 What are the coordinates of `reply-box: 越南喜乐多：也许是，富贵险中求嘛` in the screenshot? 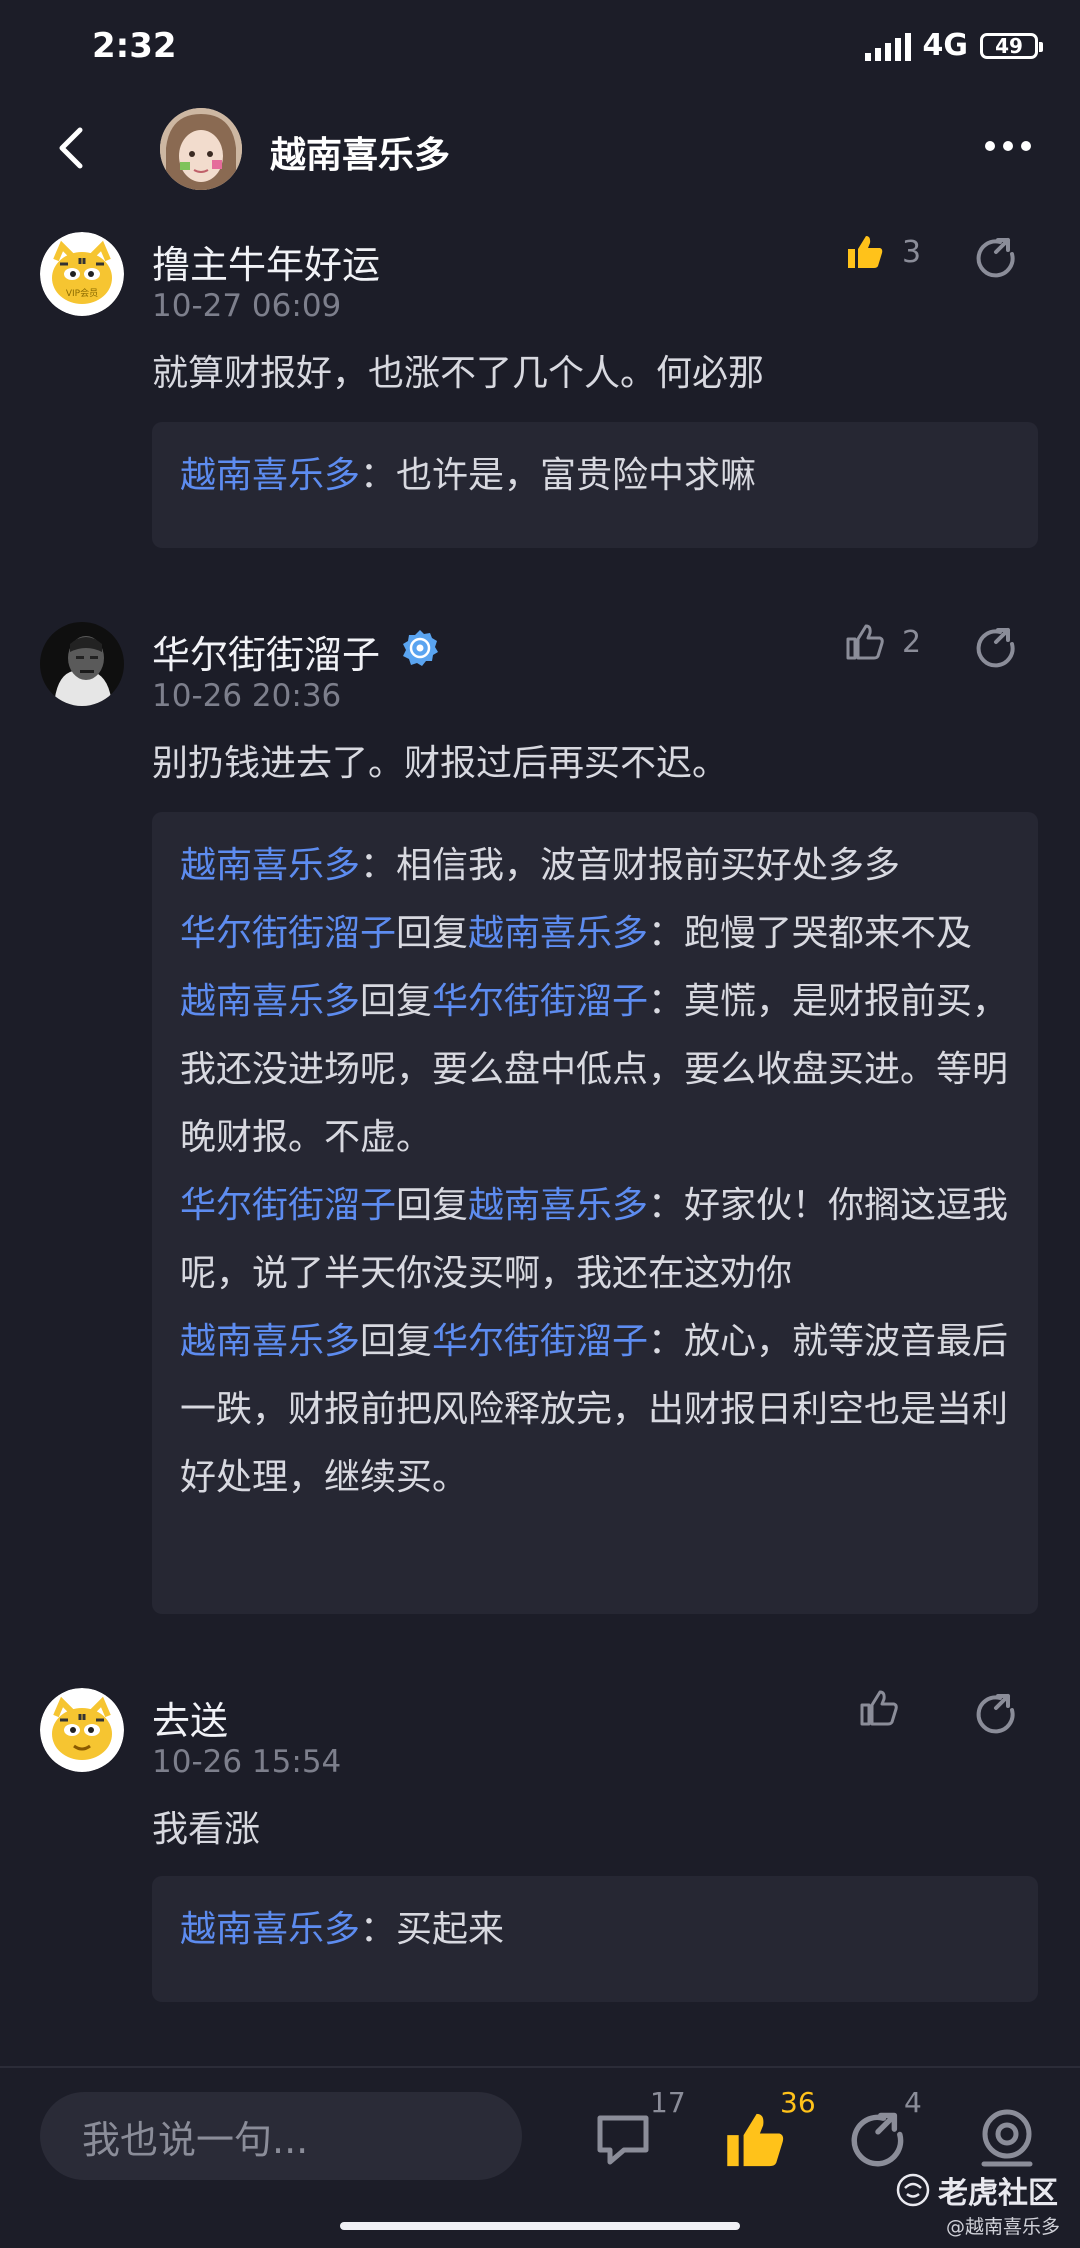 It's located at (595, 485).